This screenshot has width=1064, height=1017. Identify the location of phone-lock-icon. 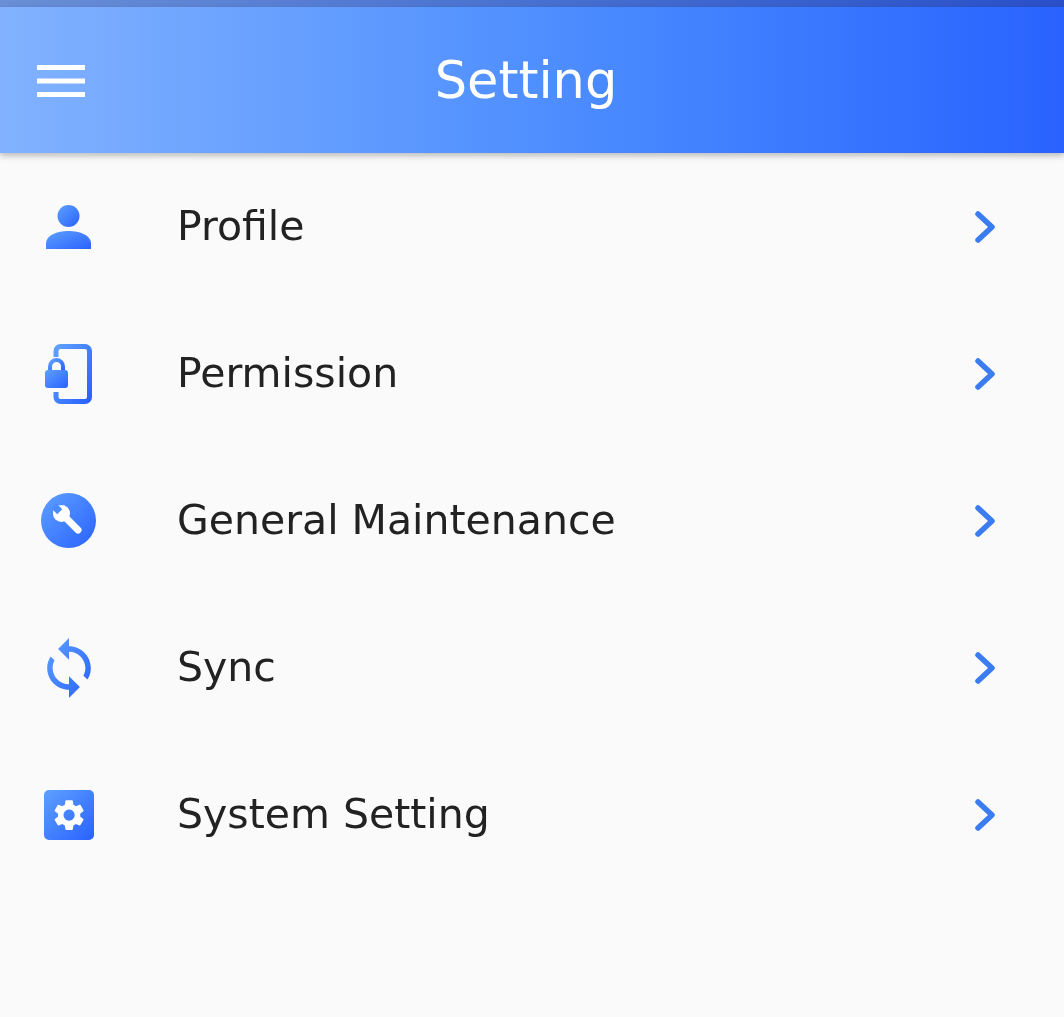
(68, 373).